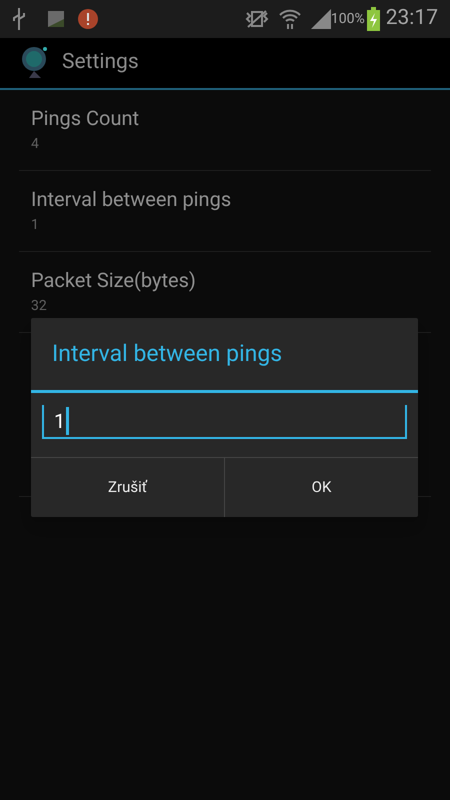  What do you see at coordinates (224, 422) in the screenshot?
I see `text-input-field: 1` at bounding box center [224, 422].